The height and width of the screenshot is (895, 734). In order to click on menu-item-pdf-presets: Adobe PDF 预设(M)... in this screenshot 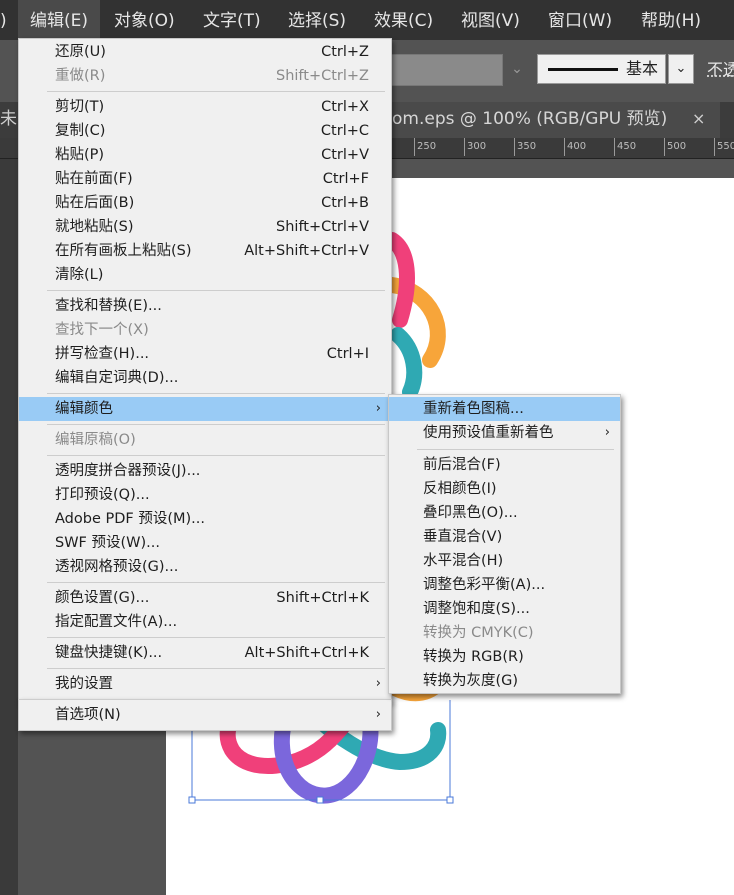, I will do `click(205, 519)`.